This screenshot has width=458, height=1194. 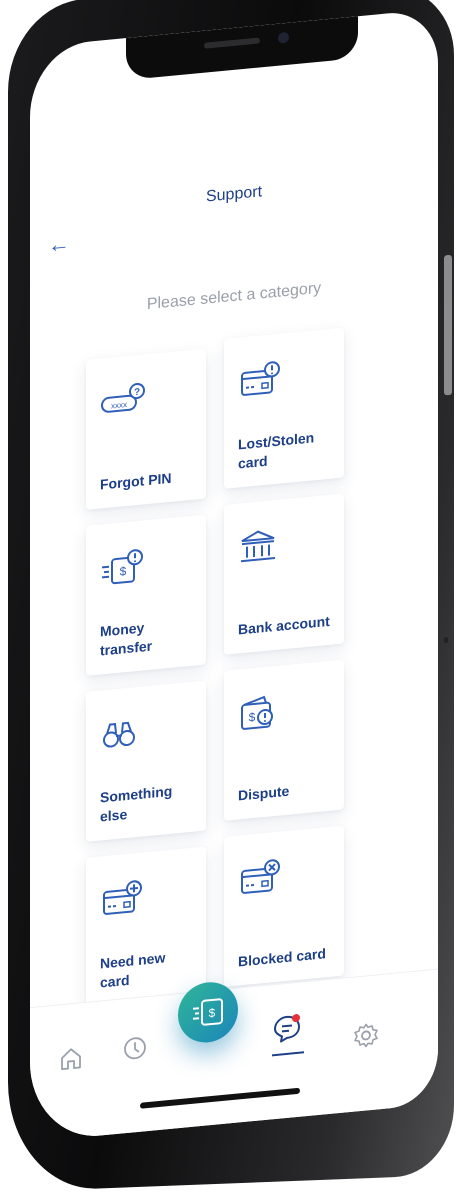 I want to click on side-sensor, so click(x=446, y=640).